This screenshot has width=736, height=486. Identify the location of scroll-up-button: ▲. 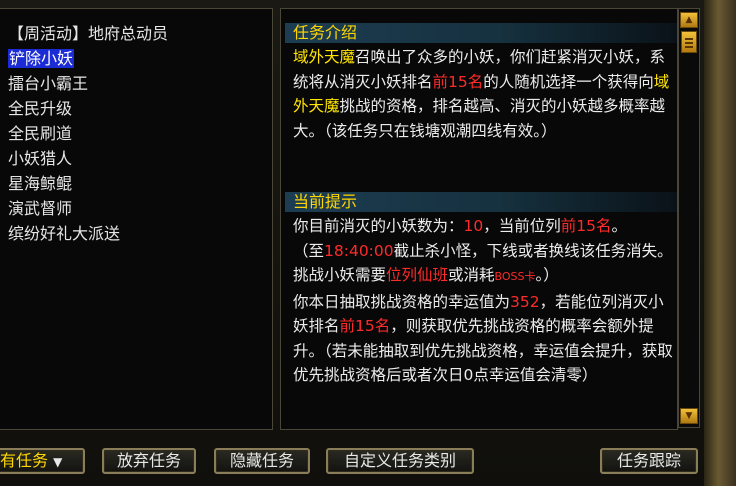
(689, 20).